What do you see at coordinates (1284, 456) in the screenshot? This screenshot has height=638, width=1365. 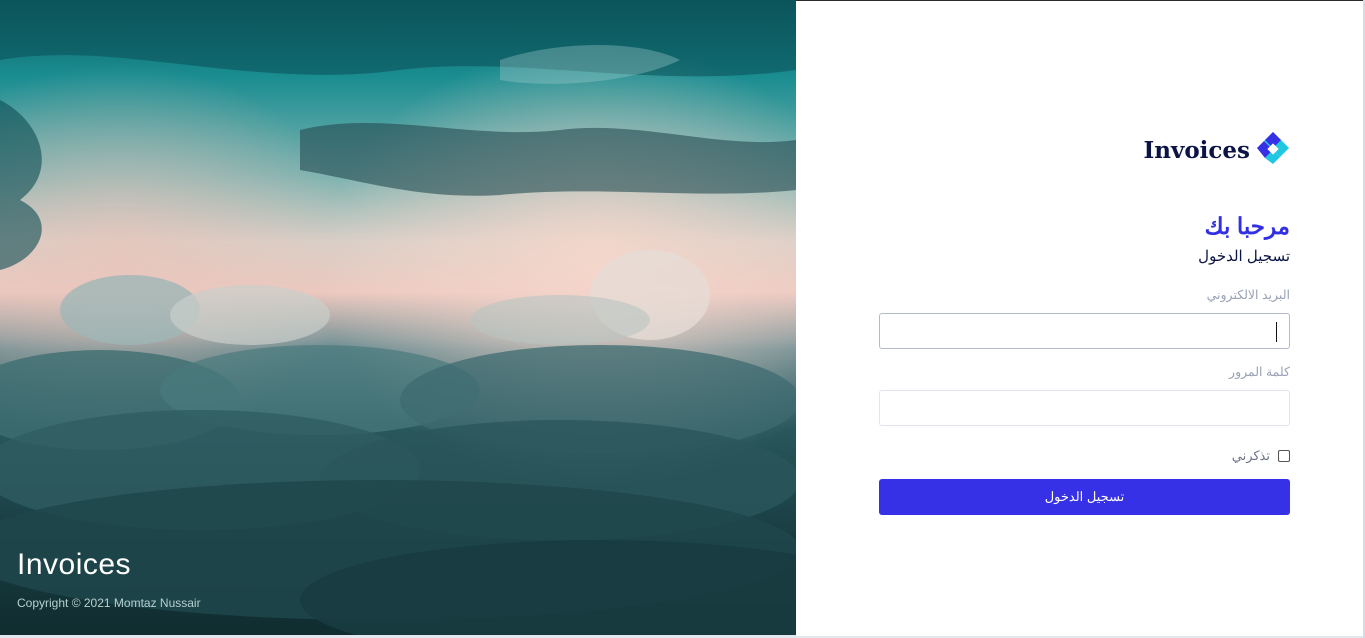 I see `remember-checkbox` at bounding box center [1284, 456].